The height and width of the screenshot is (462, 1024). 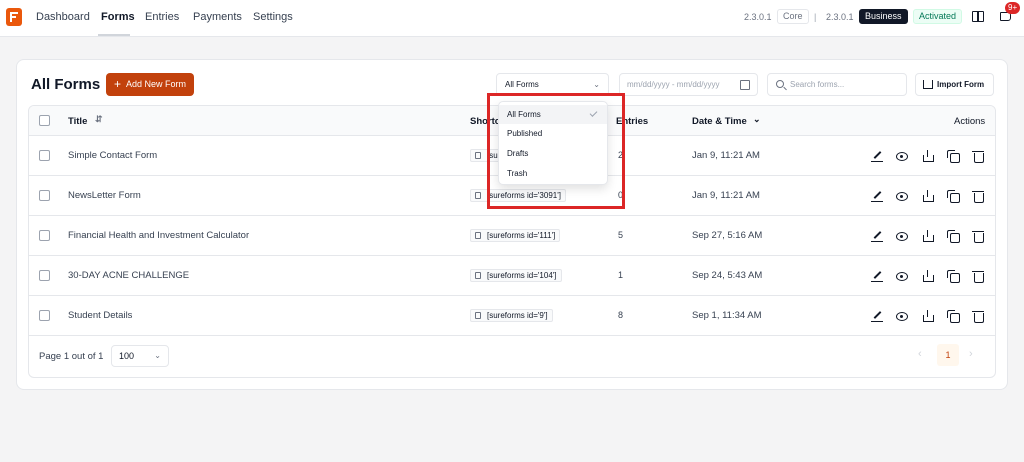 What do you see at coordinates (1013, 8) in the screenshot?
I see `notification-badge: 9+` at bounding box center [1013, 8].